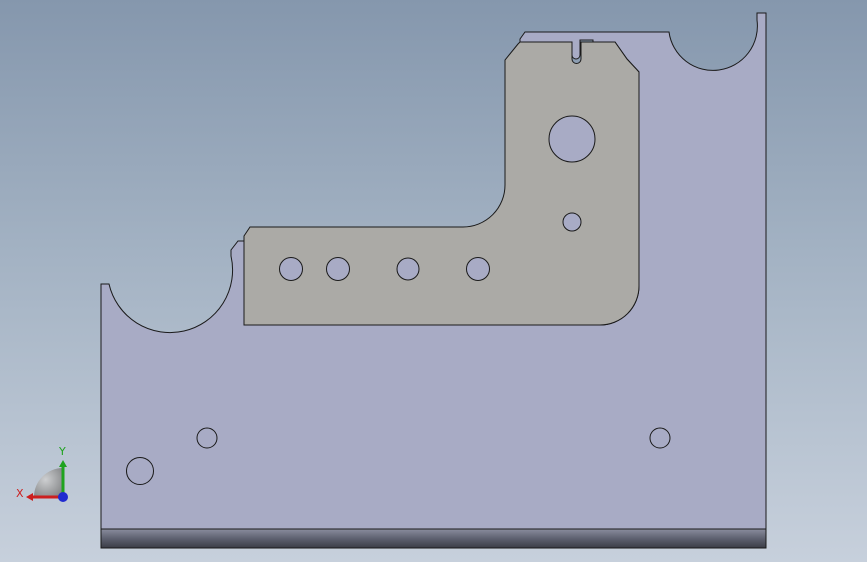 The image size is (867, 562). What do you see at coordinates (62, 451) in the screenshot?
I see `triad-y-label: Y` at bounding box center [62, 451].